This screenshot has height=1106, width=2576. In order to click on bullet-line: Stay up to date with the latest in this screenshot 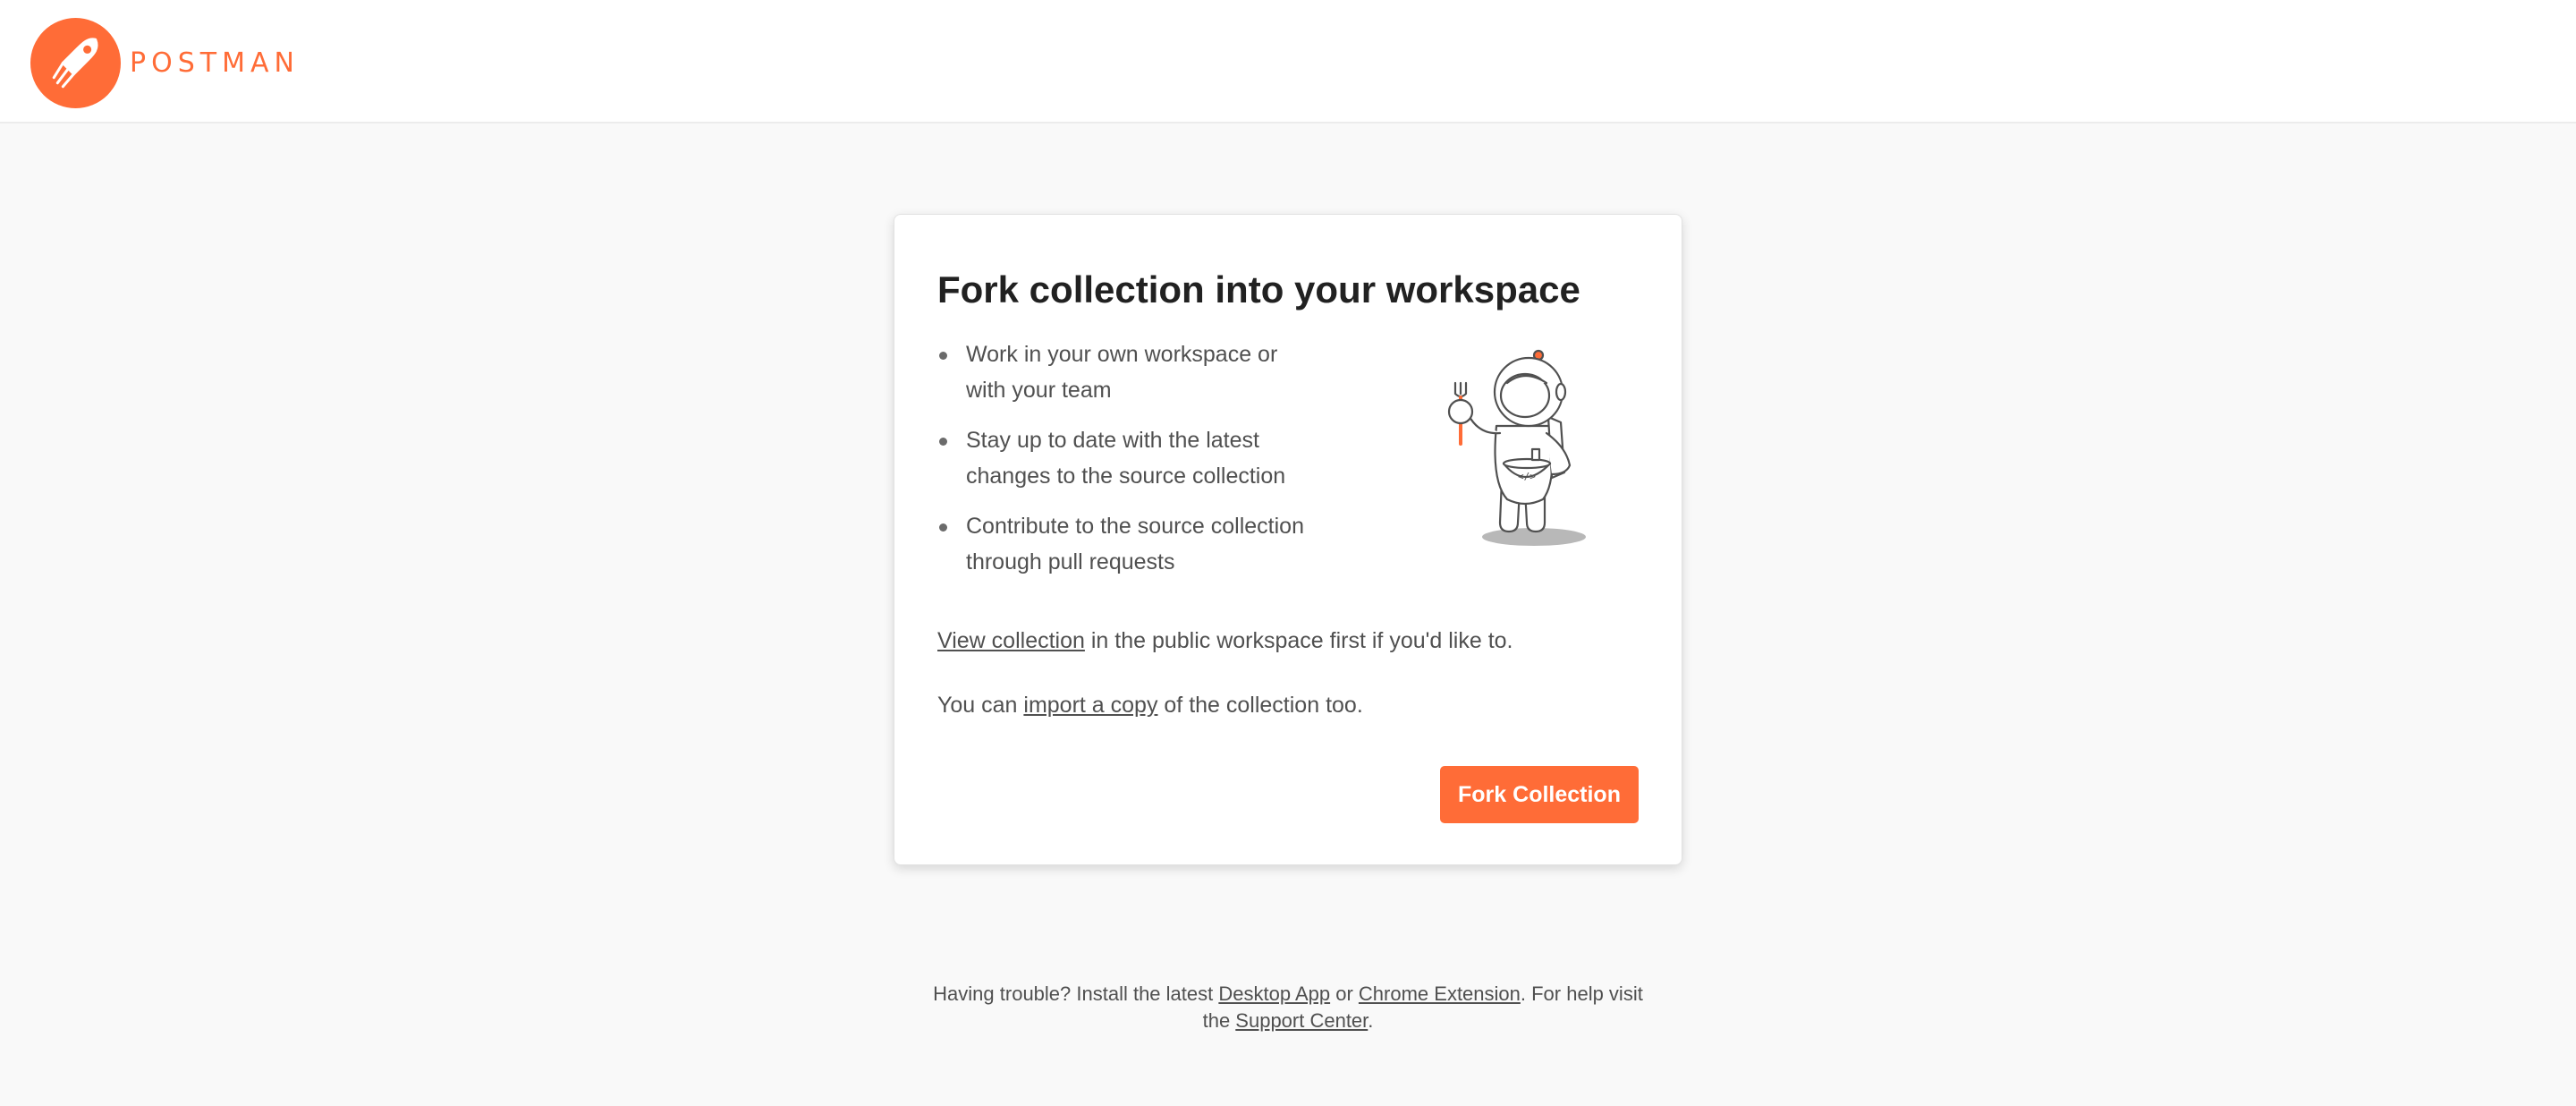, I will do `click(1112, 440)`.